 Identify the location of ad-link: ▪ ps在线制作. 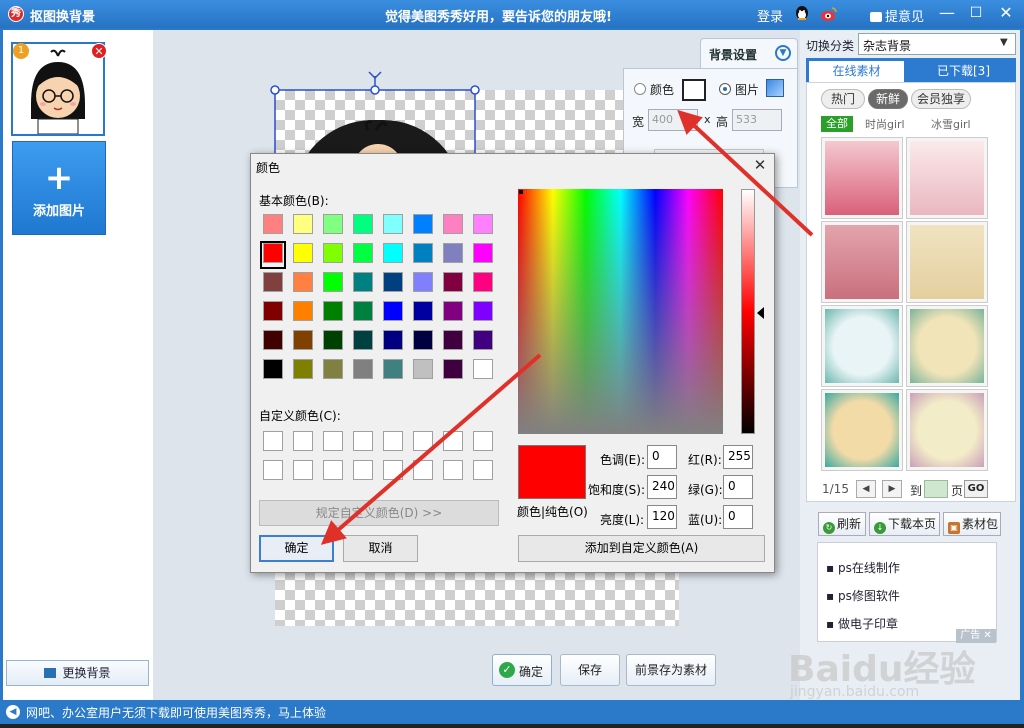
(863, 567).